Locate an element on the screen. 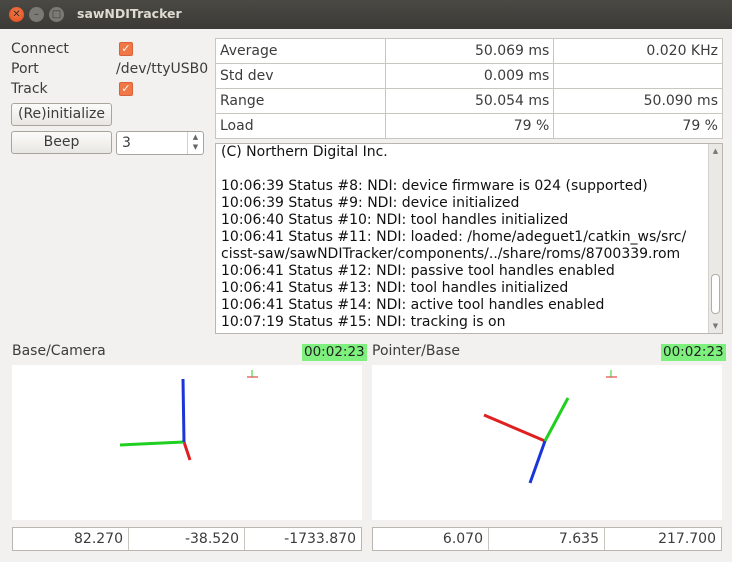 This screenshot has height=562, width=732. pointer-base-frame-axes is located at coordinates (550, 427).